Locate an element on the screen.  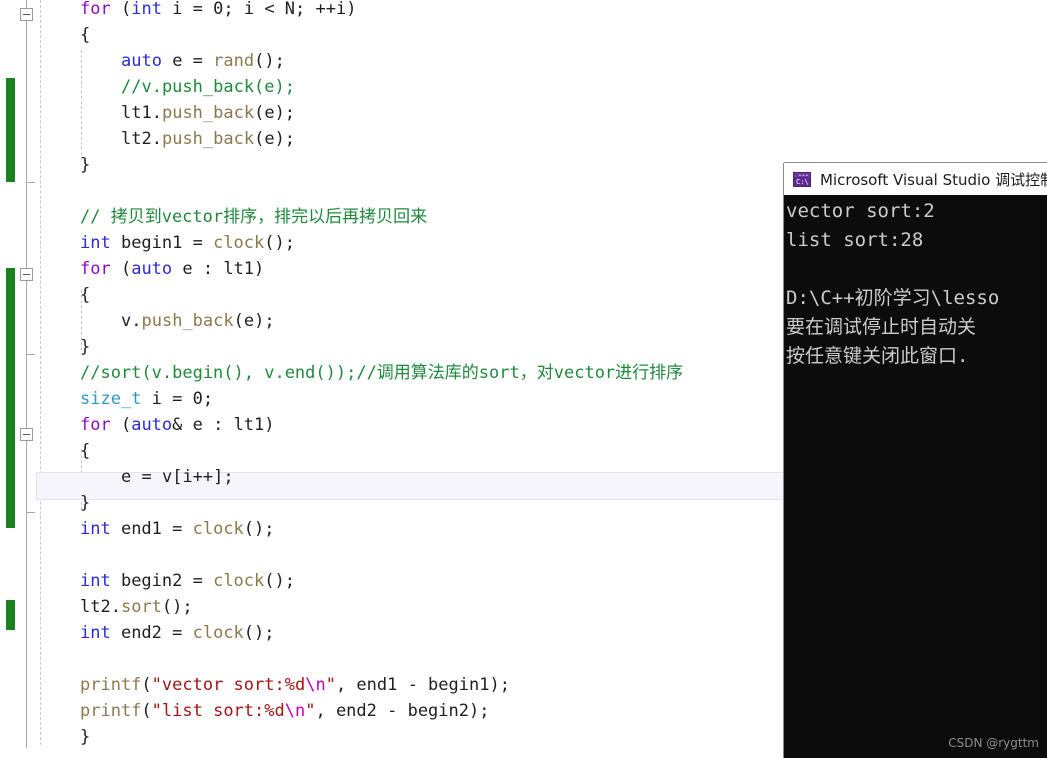
code-token: end1 = is located at coordinates (151, 529).